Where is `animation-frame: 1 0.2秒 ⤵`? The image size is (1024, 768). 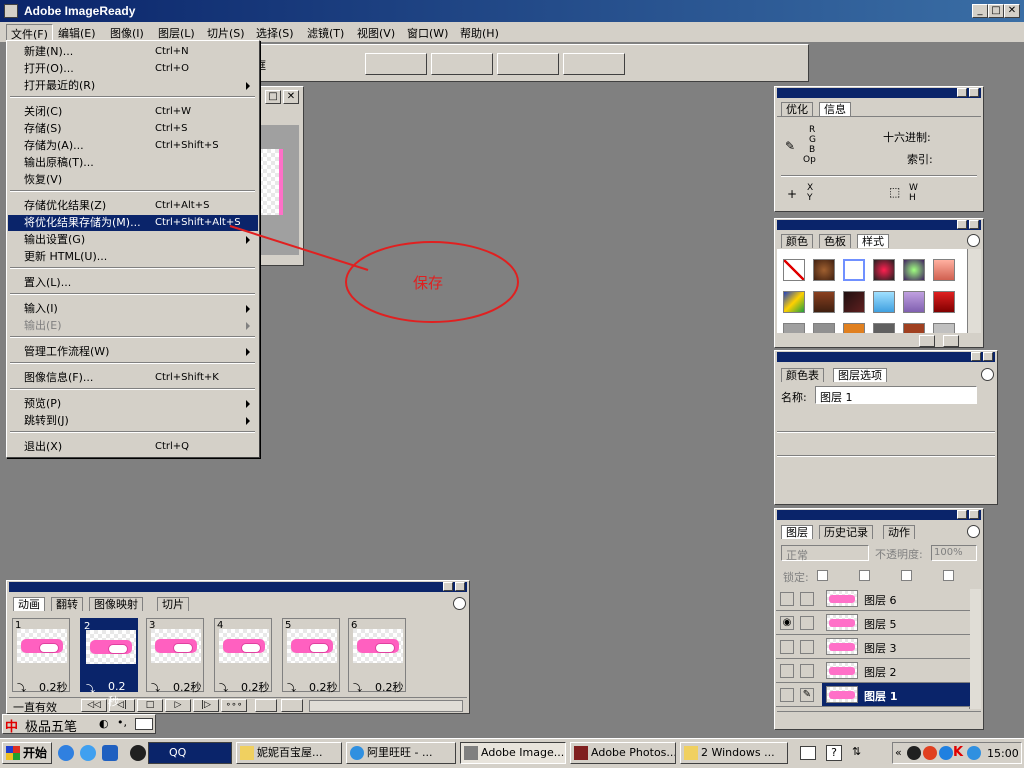
animation-frame: 1 0.2秒 ⤵ is located at coordinates (41, 656).